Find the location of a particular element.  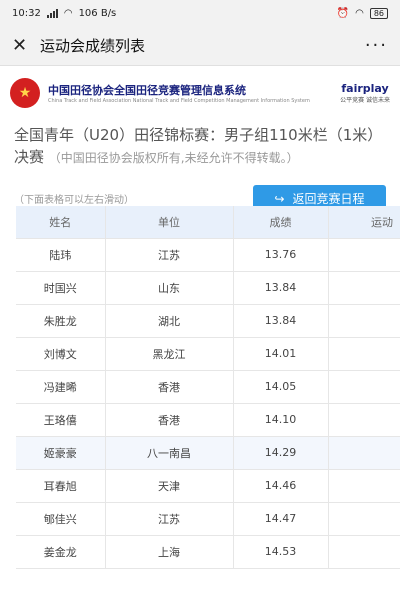

table-row: 陆玮 江苏 13.76 is located at coordinates (208, 255).